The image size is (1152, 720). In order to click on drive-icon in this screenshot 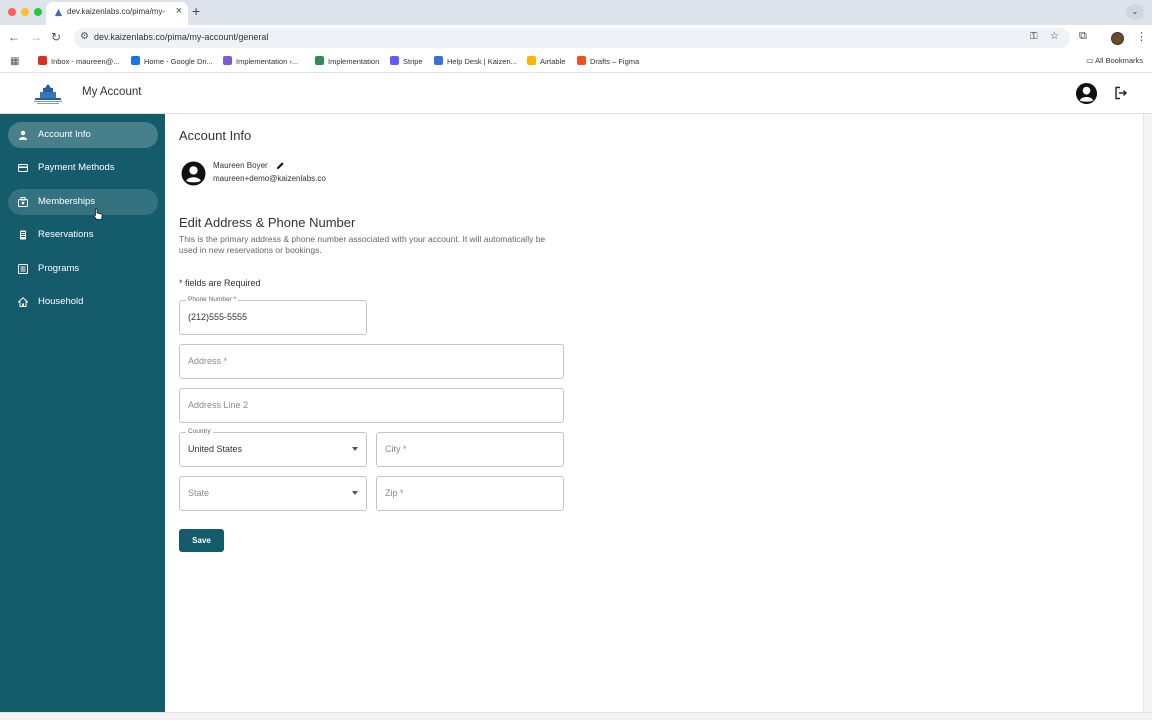, I will do `click(135, 60)`.